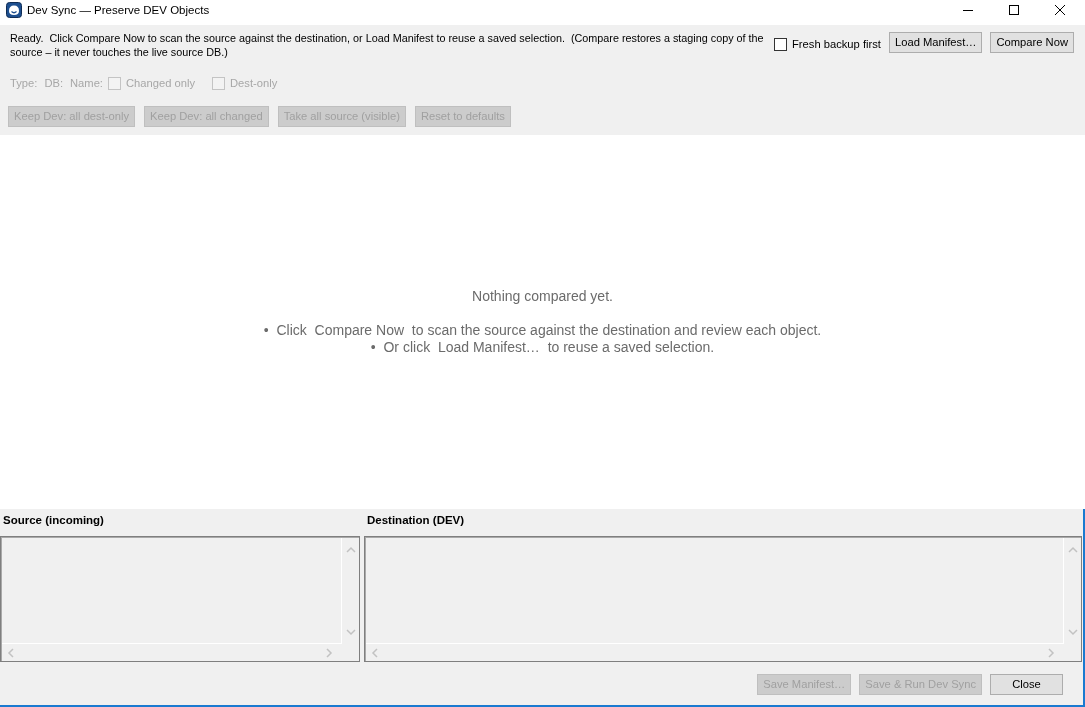  I want to click on footer-button: Close, so click(1026, 684).